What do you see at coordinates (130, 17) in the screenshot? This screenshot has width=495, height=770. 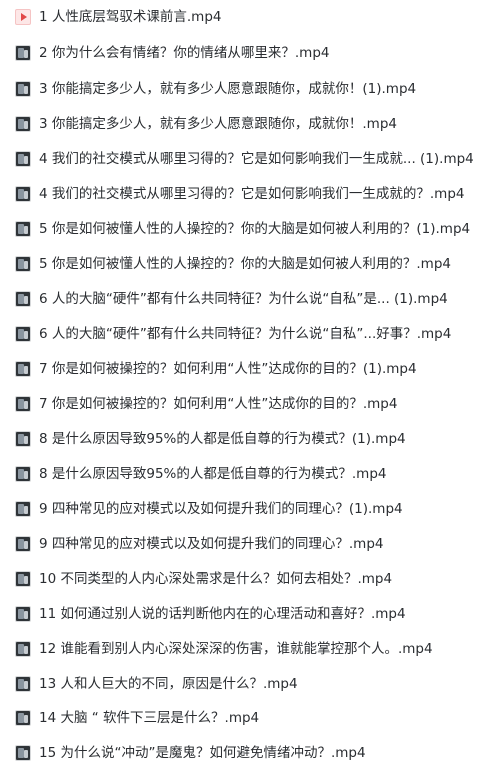 I see `file-name: 1 人性底层驾驭术课前言.mp4` at bounding box center [130, 17].